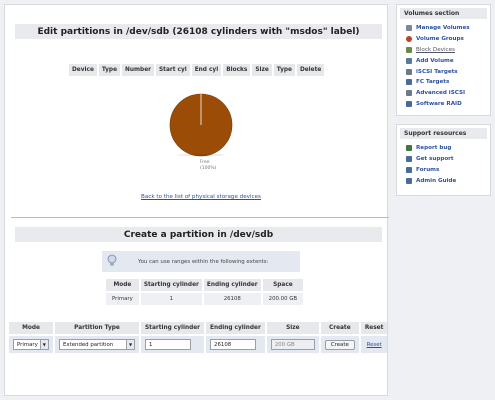  Describe the element at coordinates (437, 71) in the screenshot. I see `sidebar-item-label: iSCSI Targets` at that location.